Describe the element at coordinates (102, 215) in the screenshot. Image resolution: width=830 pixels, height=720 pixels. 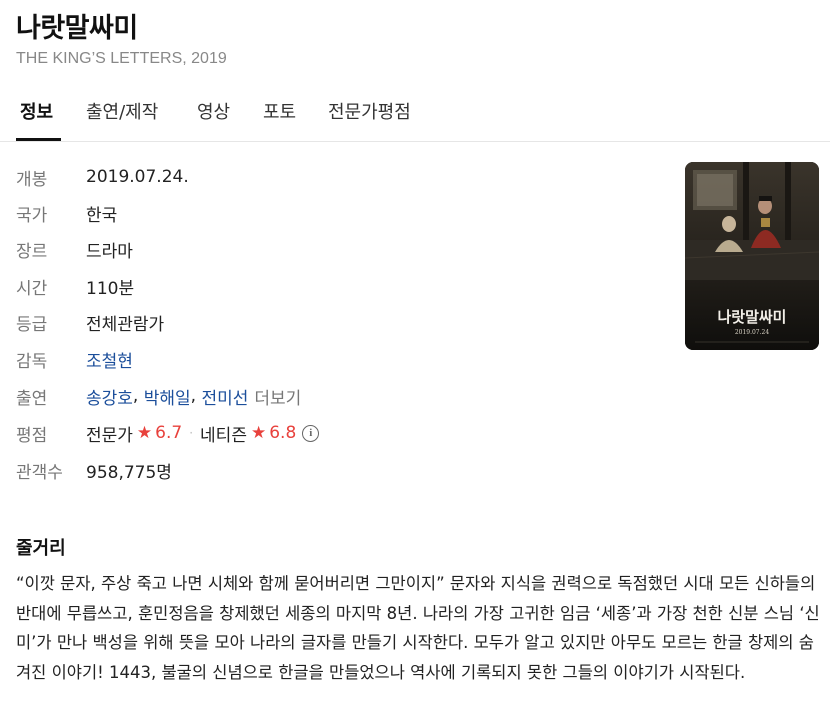
I see `country-value: 한국` at that location.